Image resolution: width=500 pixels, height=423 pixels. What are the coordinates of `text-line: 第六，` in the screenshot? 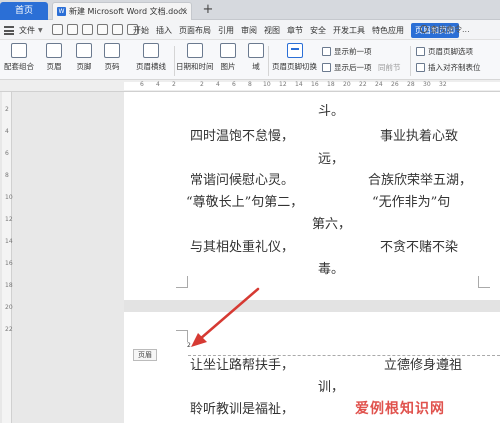 It's located at (331, 222).